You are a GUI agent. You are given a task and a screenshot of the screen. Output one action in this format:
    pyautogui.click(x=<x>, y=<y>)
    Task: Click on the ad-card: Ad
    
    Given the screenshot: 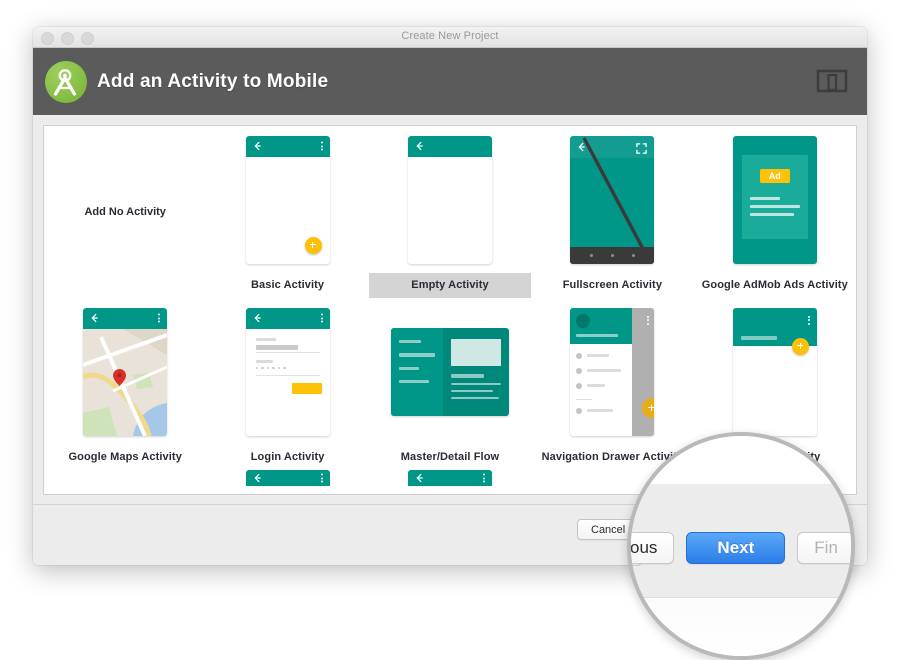 What is the action you would take?
    pyautogui.click(x=774, y=196)
    